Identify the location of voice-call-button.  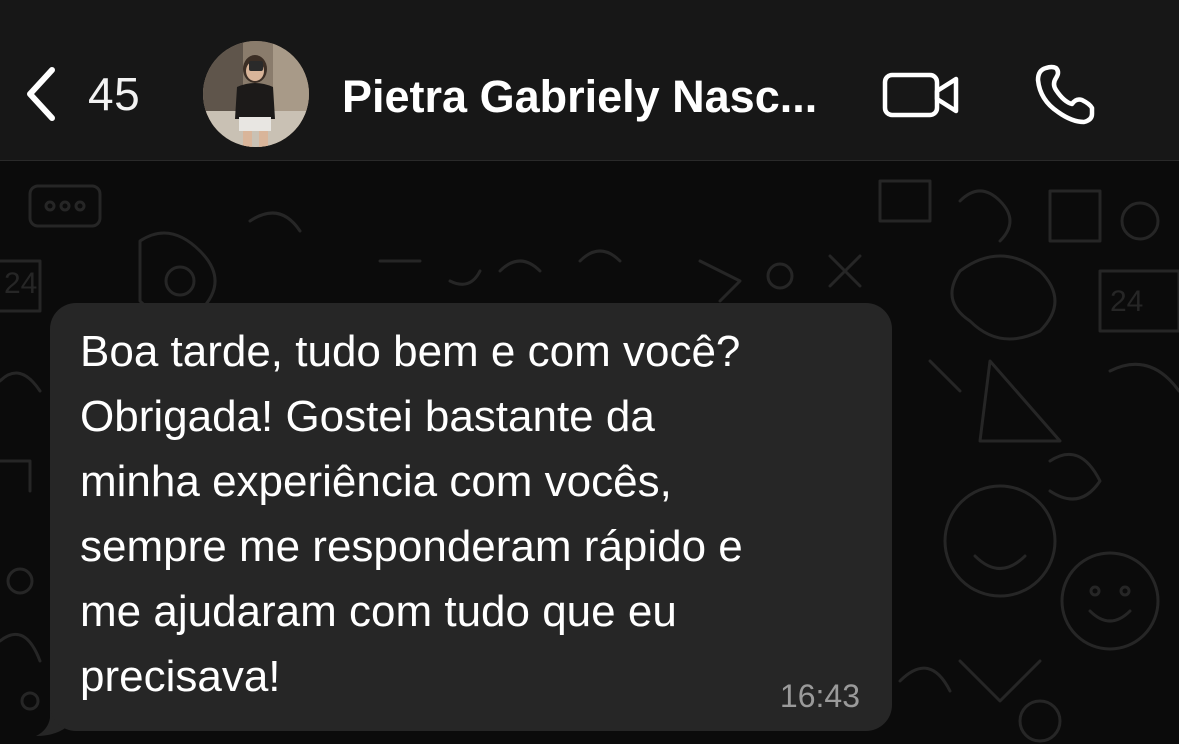
(1065, 95).